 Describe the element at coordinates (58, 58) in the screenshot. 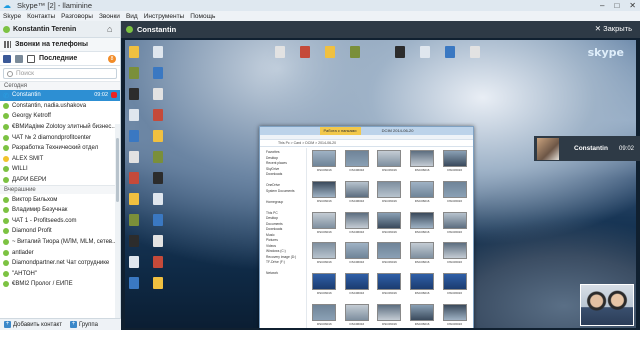

I see `tab-recent: Последние` at that location.